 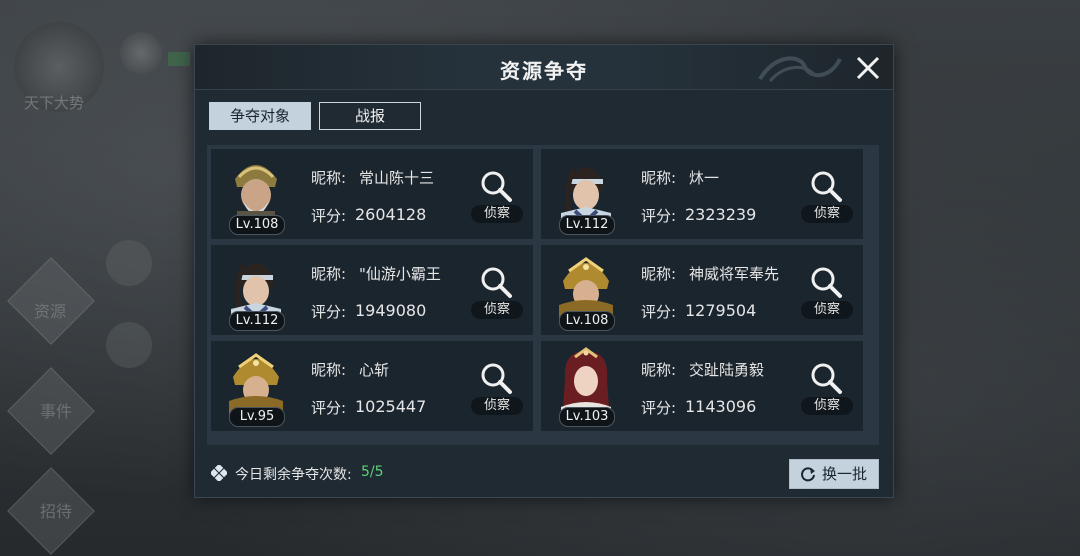 What do you see at coordinates (727, 370) in the screenshot?
I see `opponent-nickname: 交趾陆勇毅` at bounding box center [727, 370].